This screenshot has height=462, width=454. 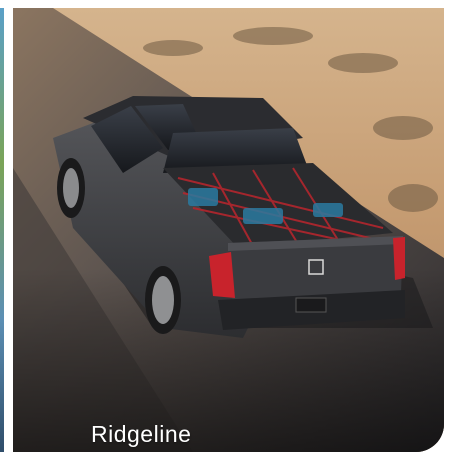 What do you see at coordinates (141, 434) in the screenshot?
I see `vehicle-name-label: Ridgeline` at bounding box center [141, 434].